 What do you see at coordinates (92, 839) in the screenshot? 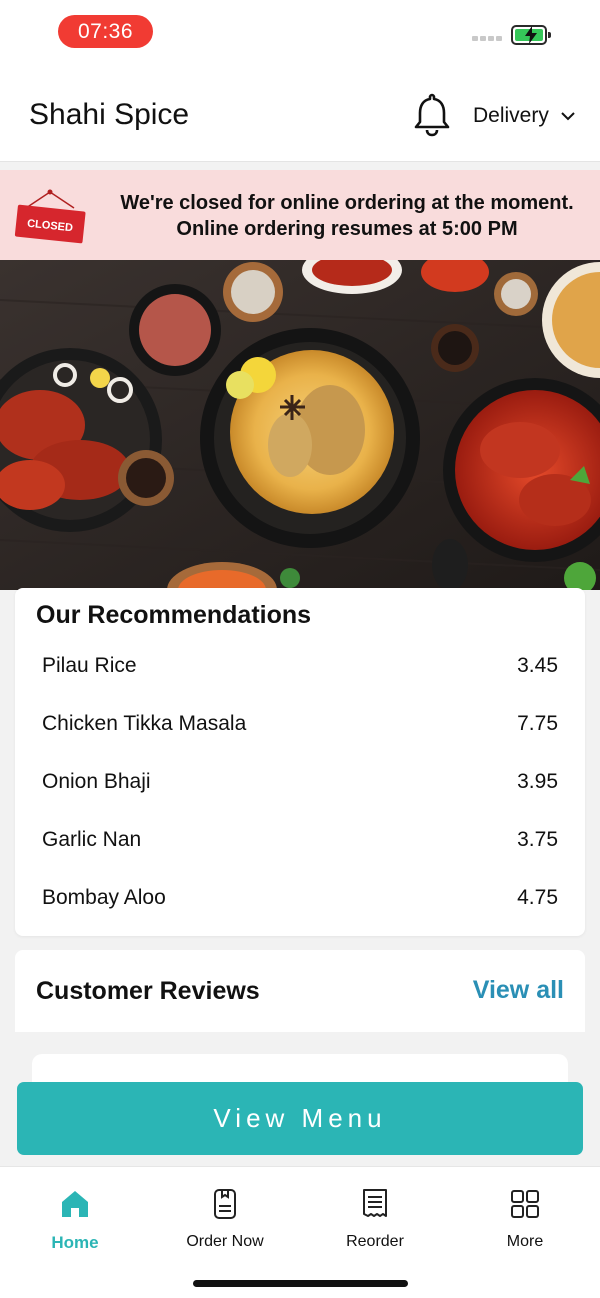
I see `item-name: Garlic Nan` at bounding box center [92, 839].